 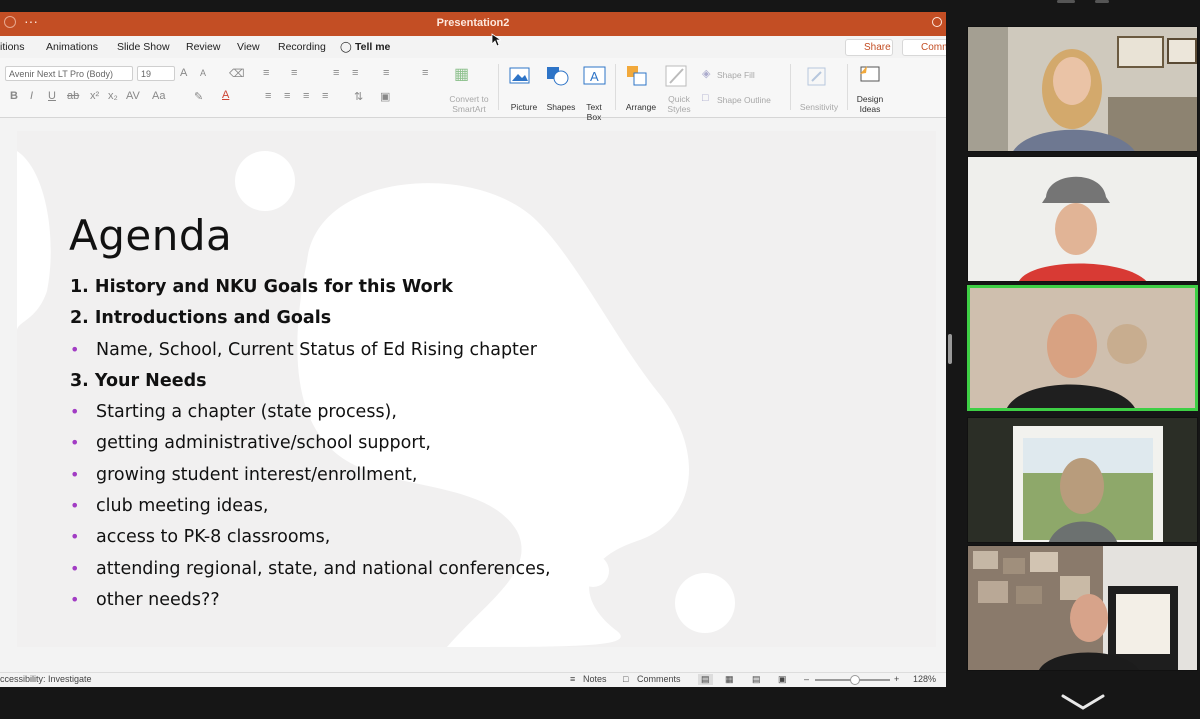 What do you see at coordinates (203, 73) in the screenshot?
I see `decrease-font-icon: A` at bounding box center [203, 73].